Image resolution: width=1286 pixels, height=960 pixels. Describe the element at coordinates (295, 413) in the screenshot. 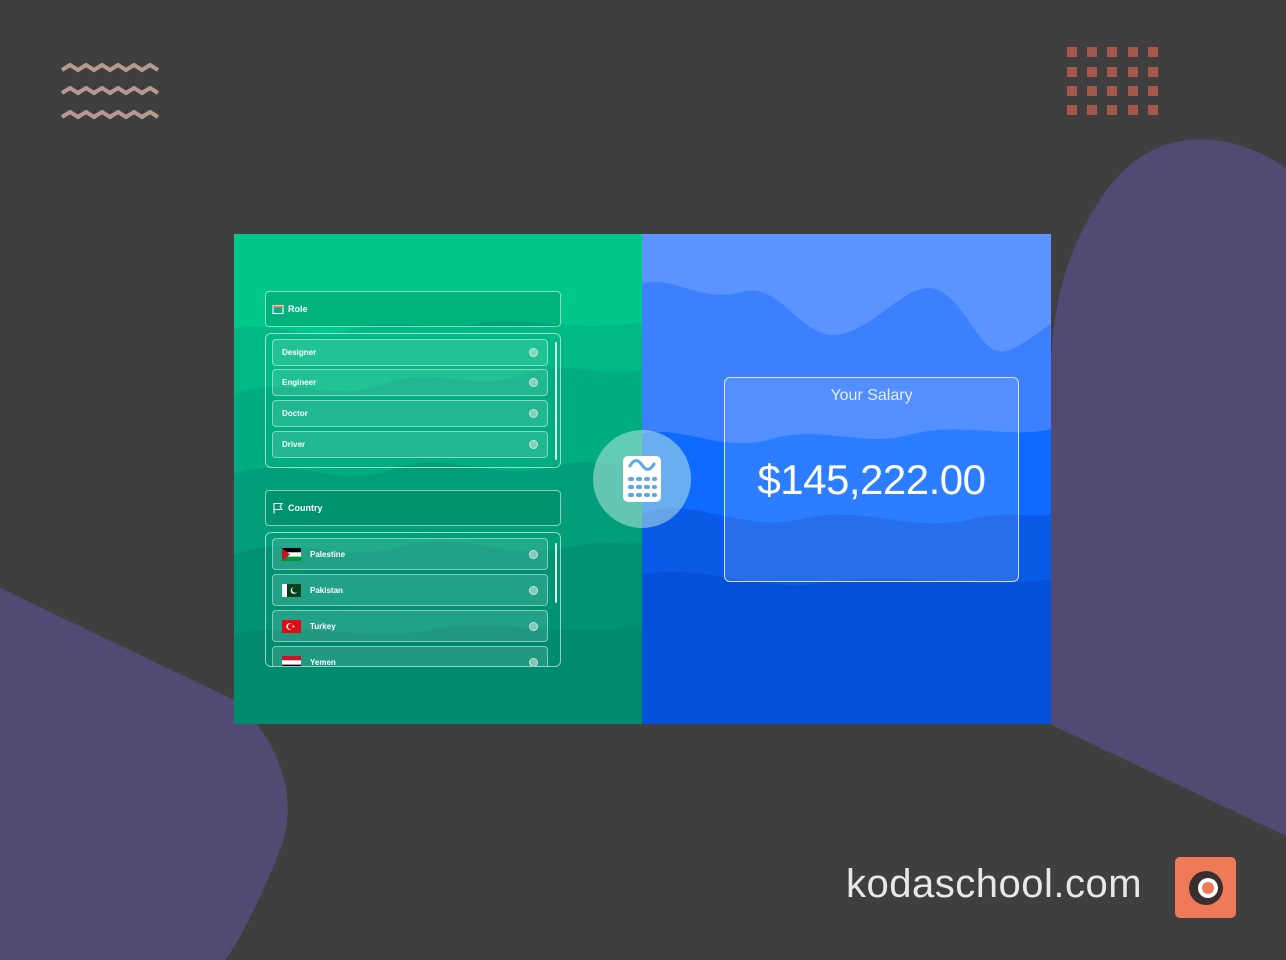

I see `role-option-label: Doctor` at that location.